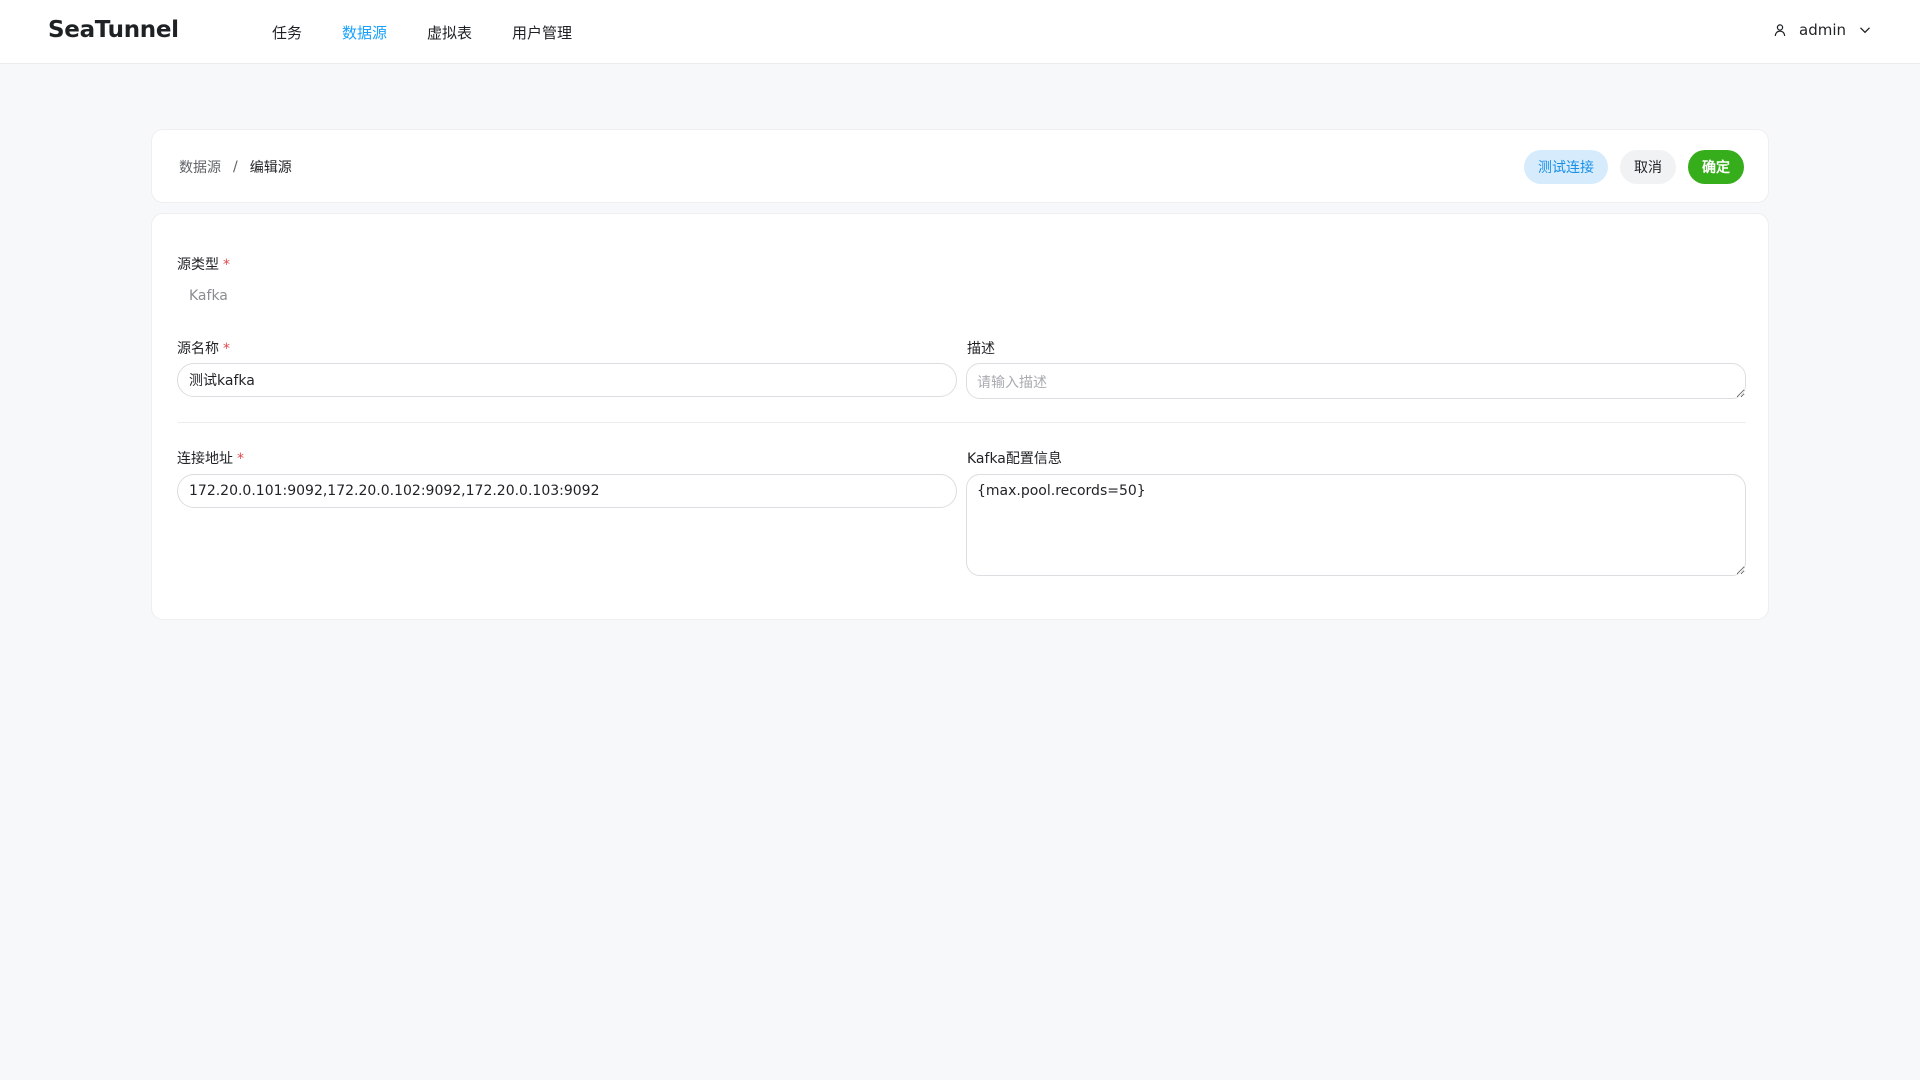 The height and width of the screenshot is (1080, 1920). I want to click on address-input, so click(567, 491).